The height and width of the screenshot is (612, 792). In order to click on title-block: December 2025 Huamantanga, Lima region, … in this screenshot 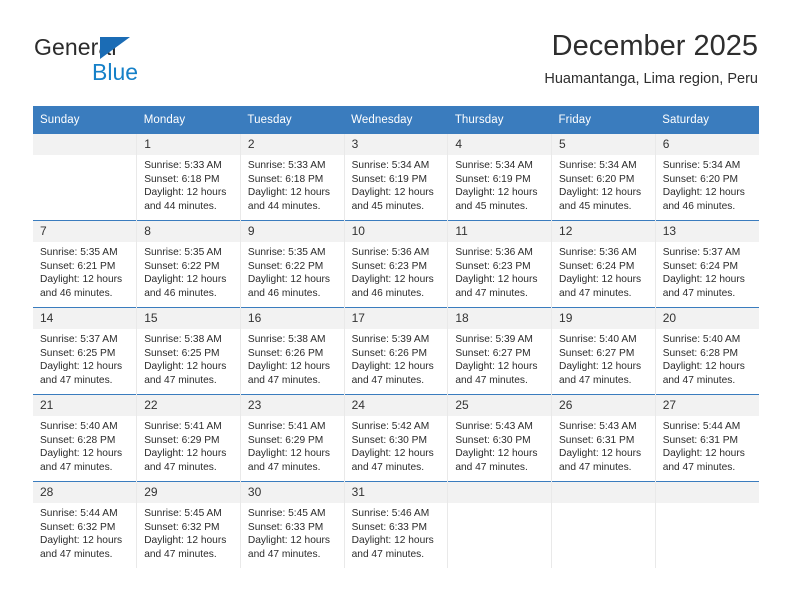, I will do `click(651, 59)`.